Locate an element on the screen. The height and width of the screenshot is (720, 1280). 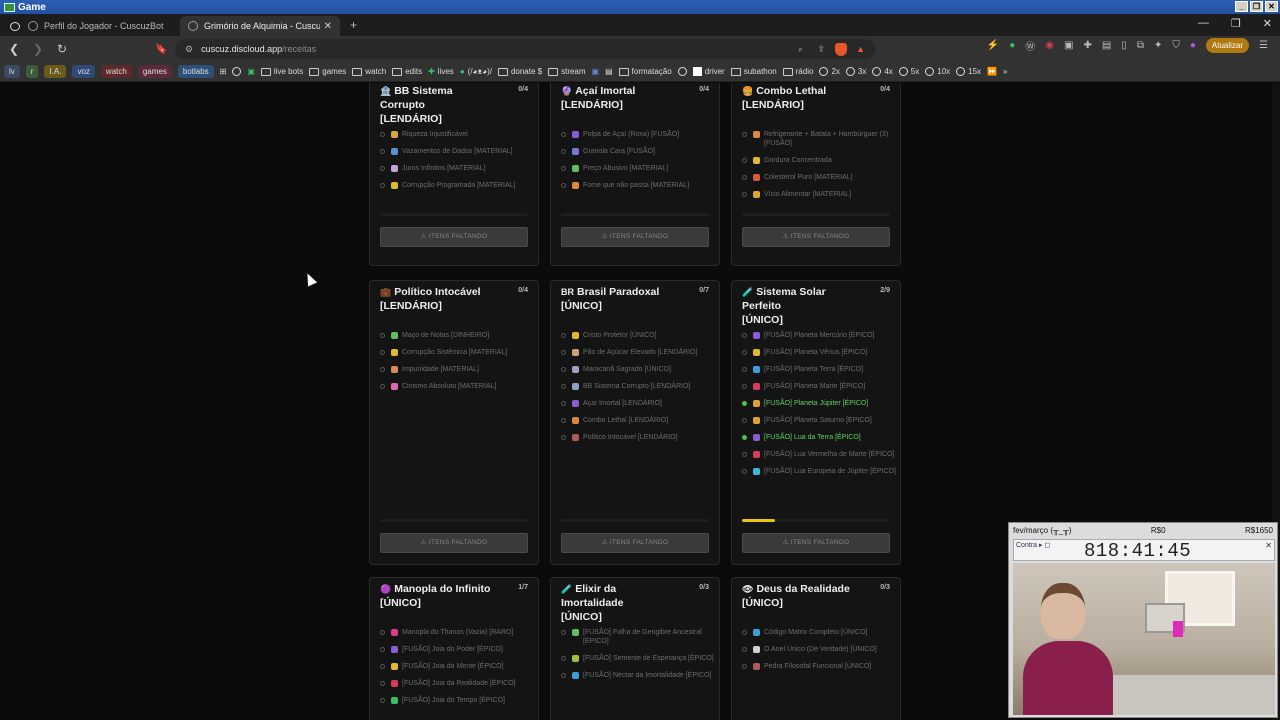
bookmark-chip-ia: I.A. is located at coordinates (55, 71).